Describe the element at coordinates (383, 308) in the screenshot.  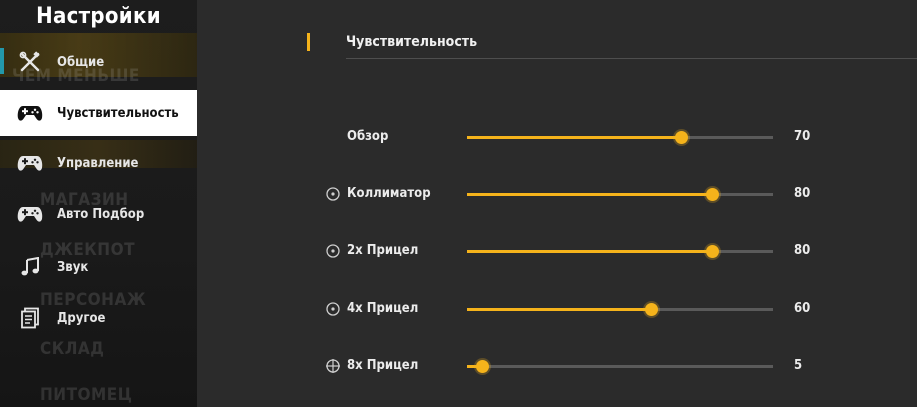
I see `slider-label: 4x Прицел` at that location.